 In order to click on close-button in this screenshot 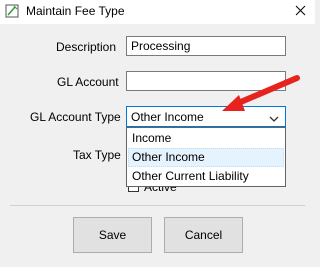, I will do `click(300, 12)`.